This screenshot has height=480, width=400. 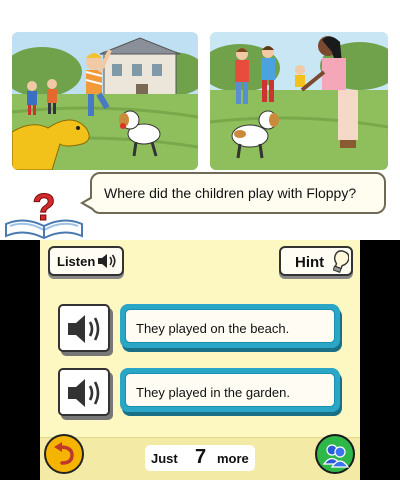 What do you see at coordinates (341, 263) in the screenshot?
I see `light-bulb-icon` at bounding box center [341, 263].